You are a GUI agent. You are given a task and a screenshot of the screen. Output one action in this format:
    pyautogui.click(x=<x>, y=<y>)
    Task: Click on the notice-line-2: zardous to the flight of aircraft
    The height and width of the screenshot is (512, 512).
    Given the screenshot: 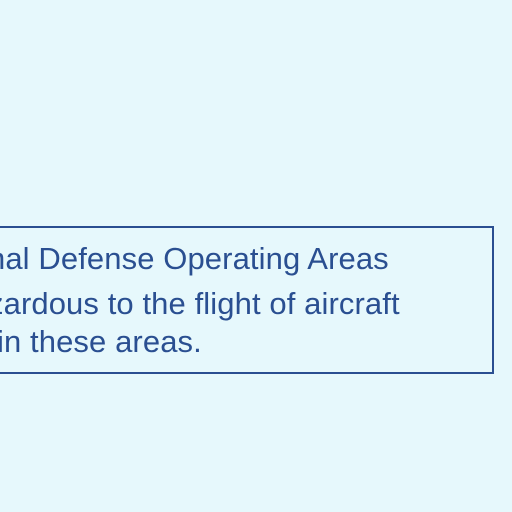 What is the action you would take?
    pyautogui.click(x=200, y=303)
    